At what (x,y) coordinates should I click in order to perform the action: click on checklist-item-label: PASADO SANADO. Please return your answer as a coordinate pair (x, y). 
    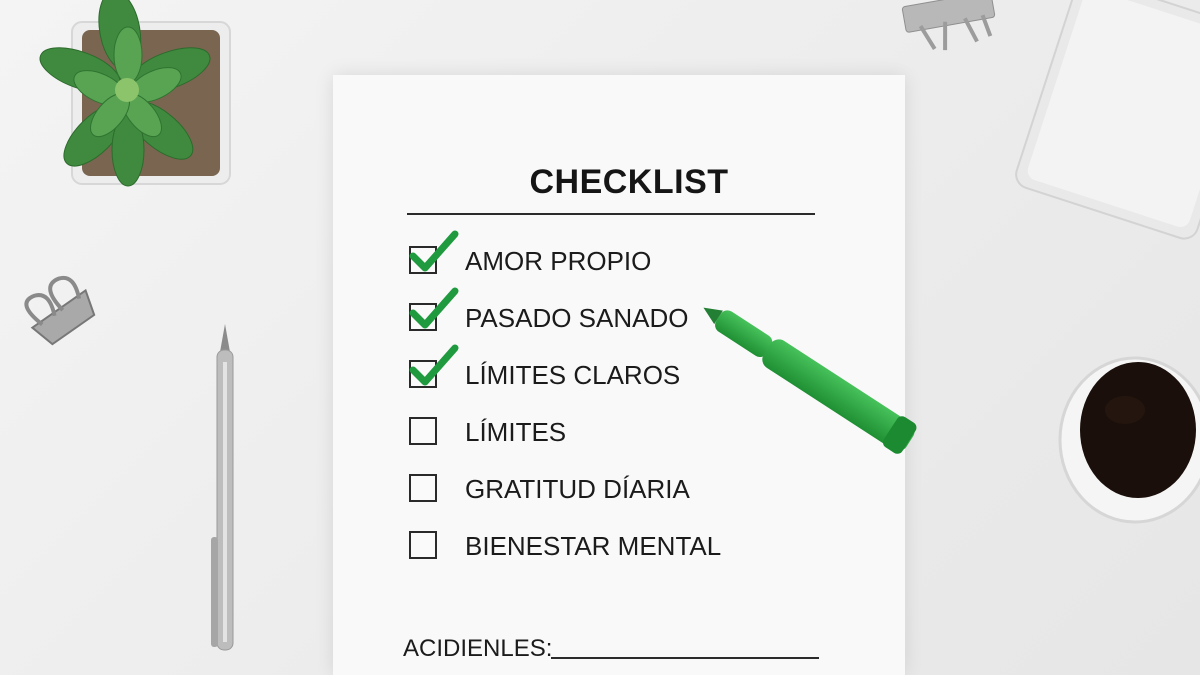
    Looking at the image, I should click on (577, 318).